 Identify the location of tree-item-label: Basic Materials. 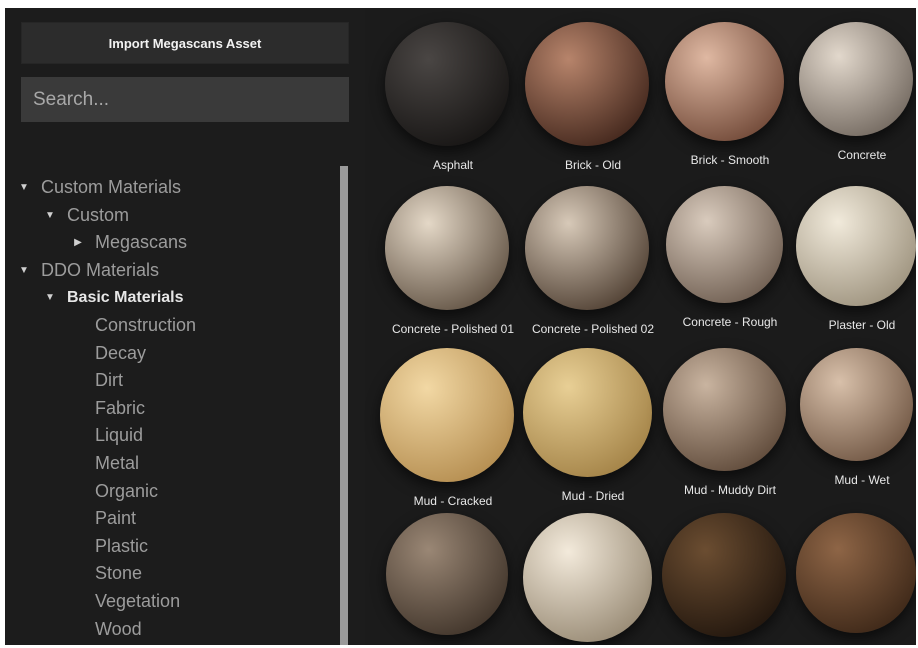
(125, 297).